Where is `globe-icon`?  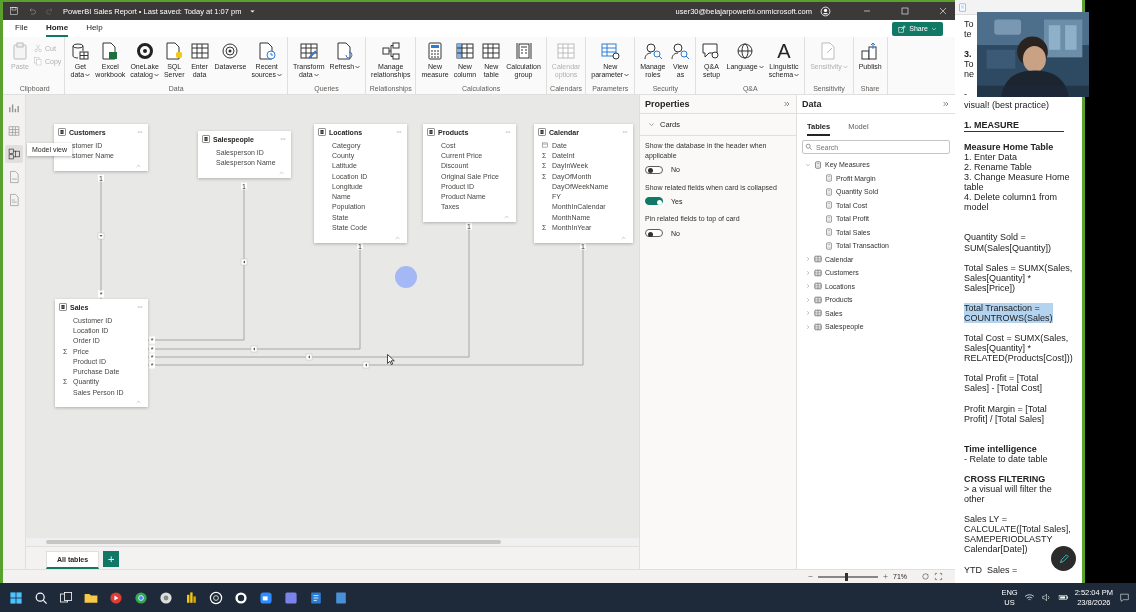 globe-icon is located at coordinates (745, 51).